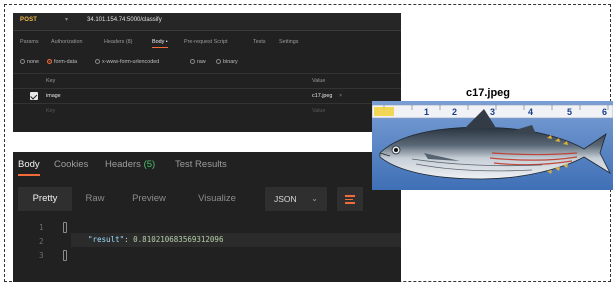  I want to click on body-option-form-data: form-data, so click(62, 62).